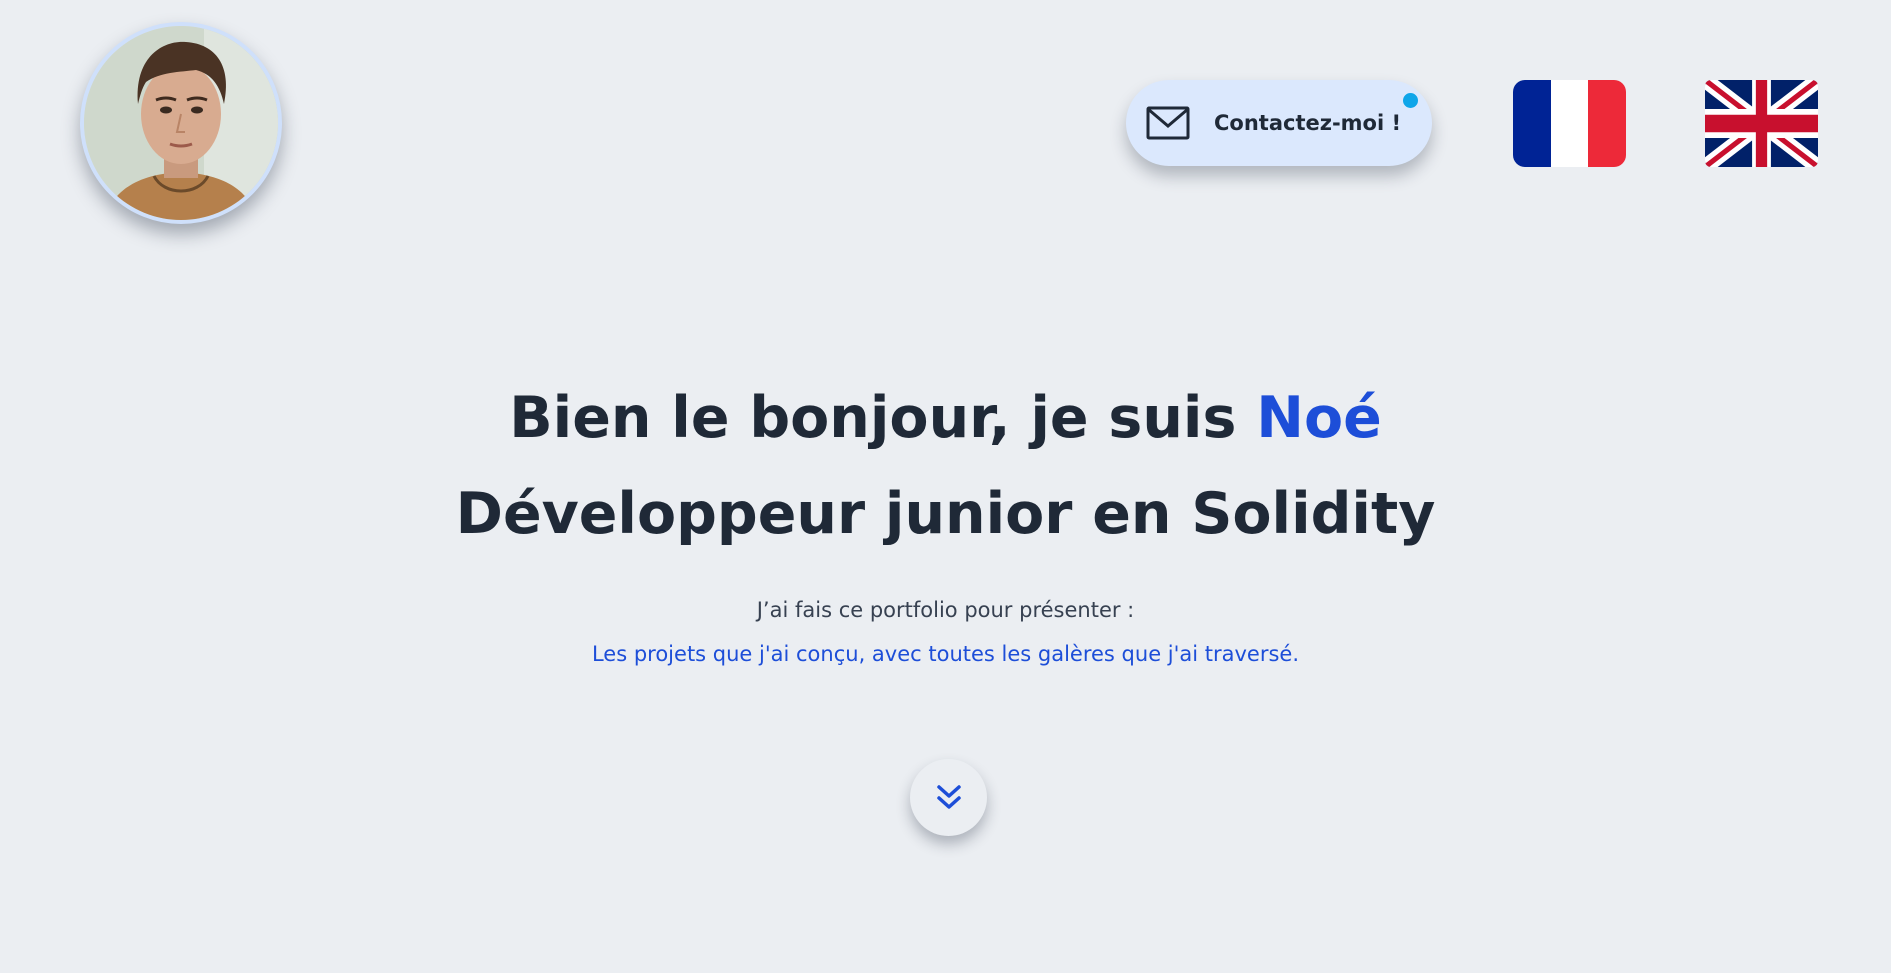  I want to click on uk-flag-graphic, so click(1761, 123).